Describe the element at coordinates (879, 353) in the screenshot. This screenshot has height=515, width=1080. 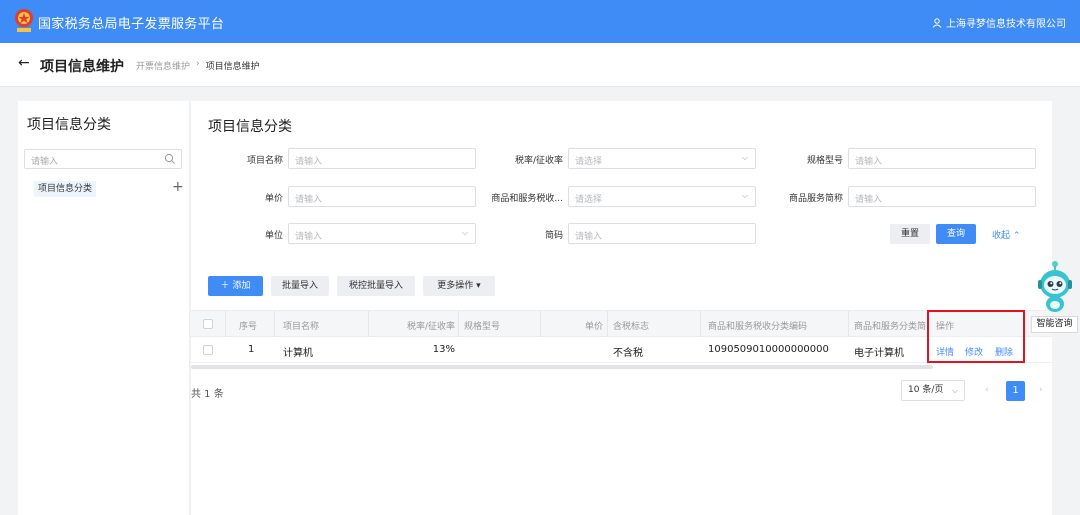
I see `cell-tax-short: 电子计算机` at that location.